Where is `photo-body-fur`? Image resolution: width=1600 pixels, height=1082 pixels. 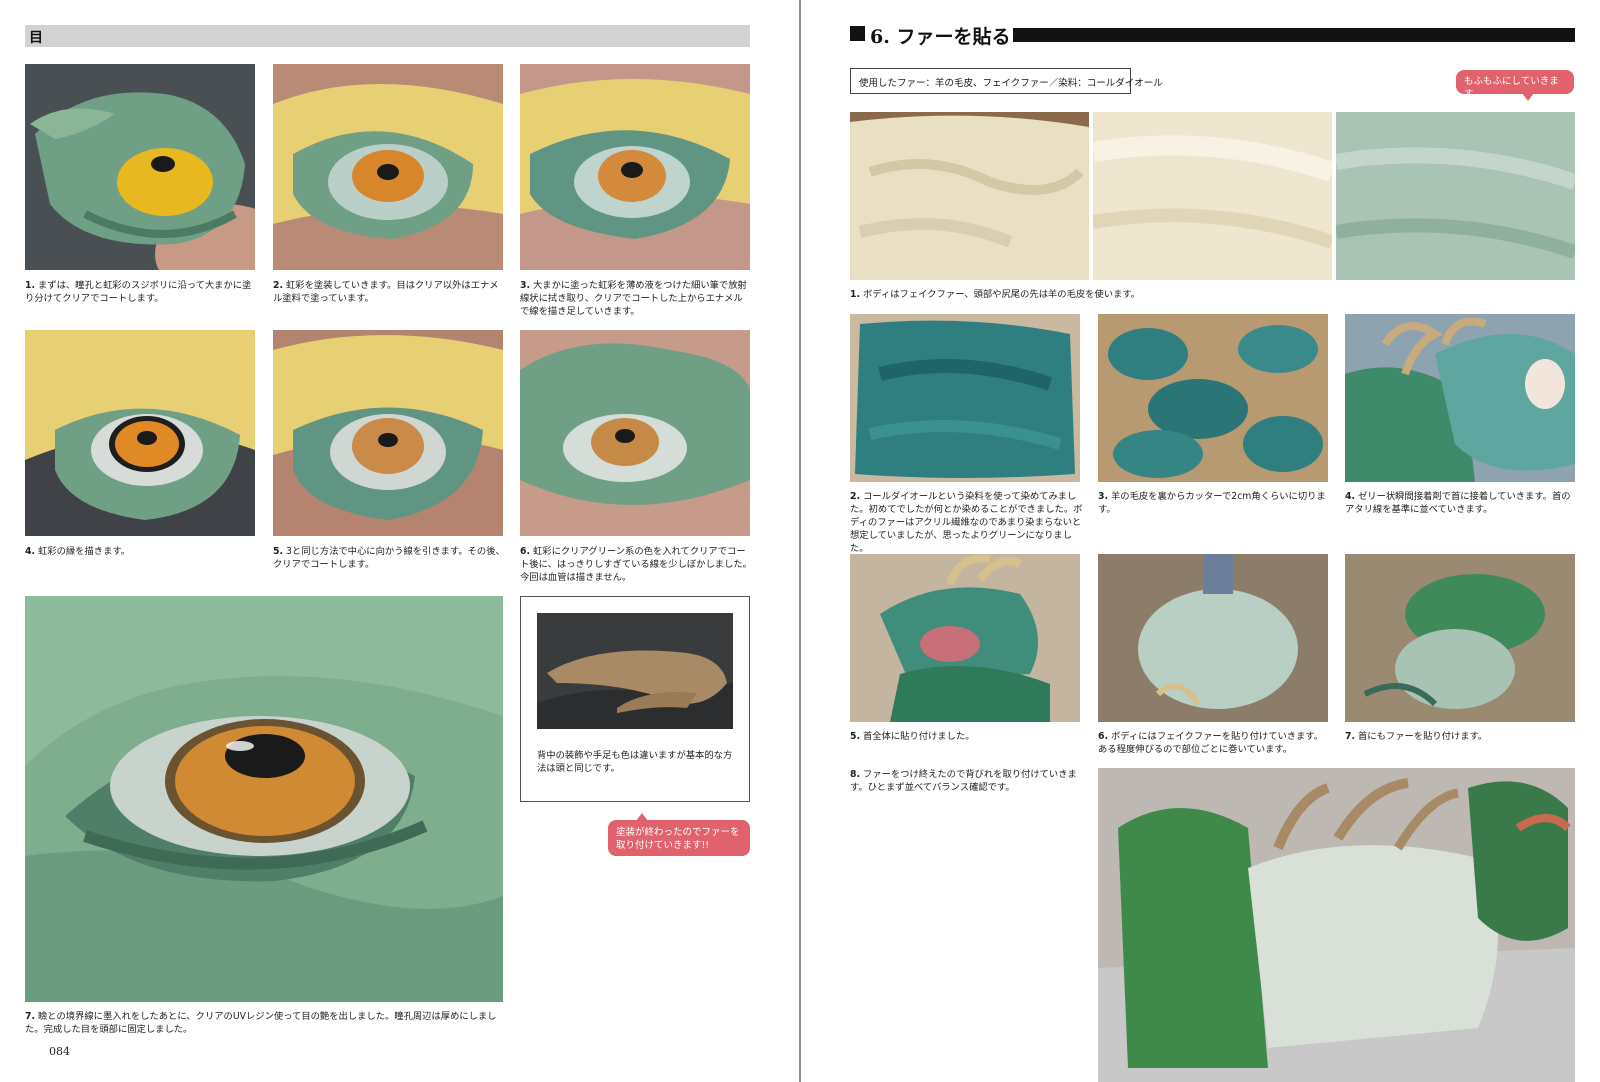 photo-body-fur is located at coordinates (1213, 638).